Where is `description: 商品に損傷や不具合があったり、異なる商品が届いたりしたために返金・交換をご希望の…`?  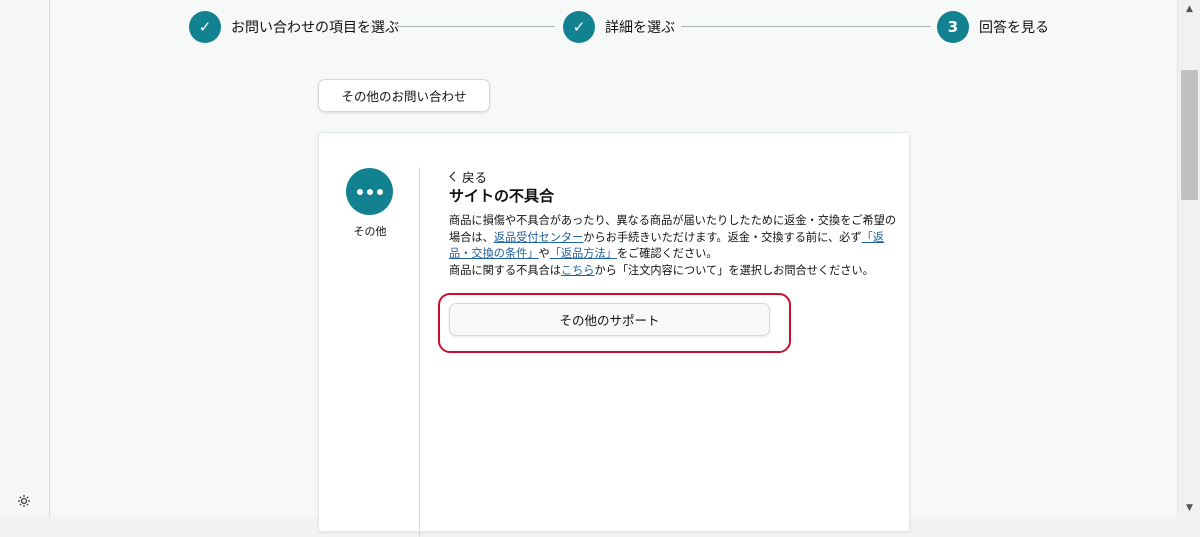
description: 商品に損傷や不具合があったり、異なる商品が届いたりしたために返金・交換をご希望の… is located at coordinates (674, 246).